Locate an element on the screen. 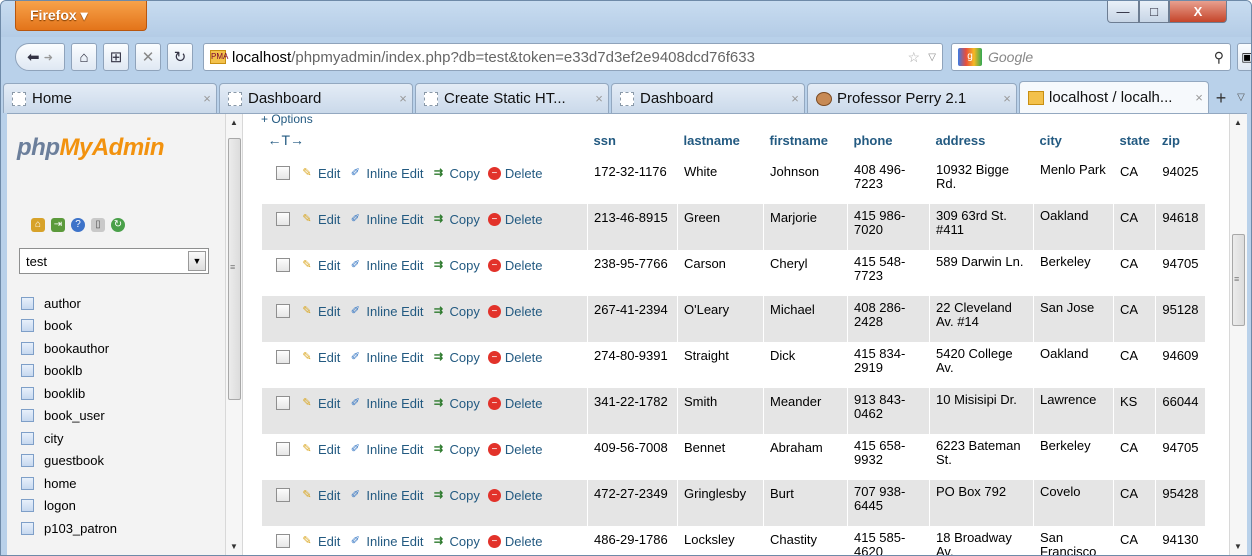 This screenshot has height=556, width=1252. home-button: ⌂ is located at coordinates (84, 57).